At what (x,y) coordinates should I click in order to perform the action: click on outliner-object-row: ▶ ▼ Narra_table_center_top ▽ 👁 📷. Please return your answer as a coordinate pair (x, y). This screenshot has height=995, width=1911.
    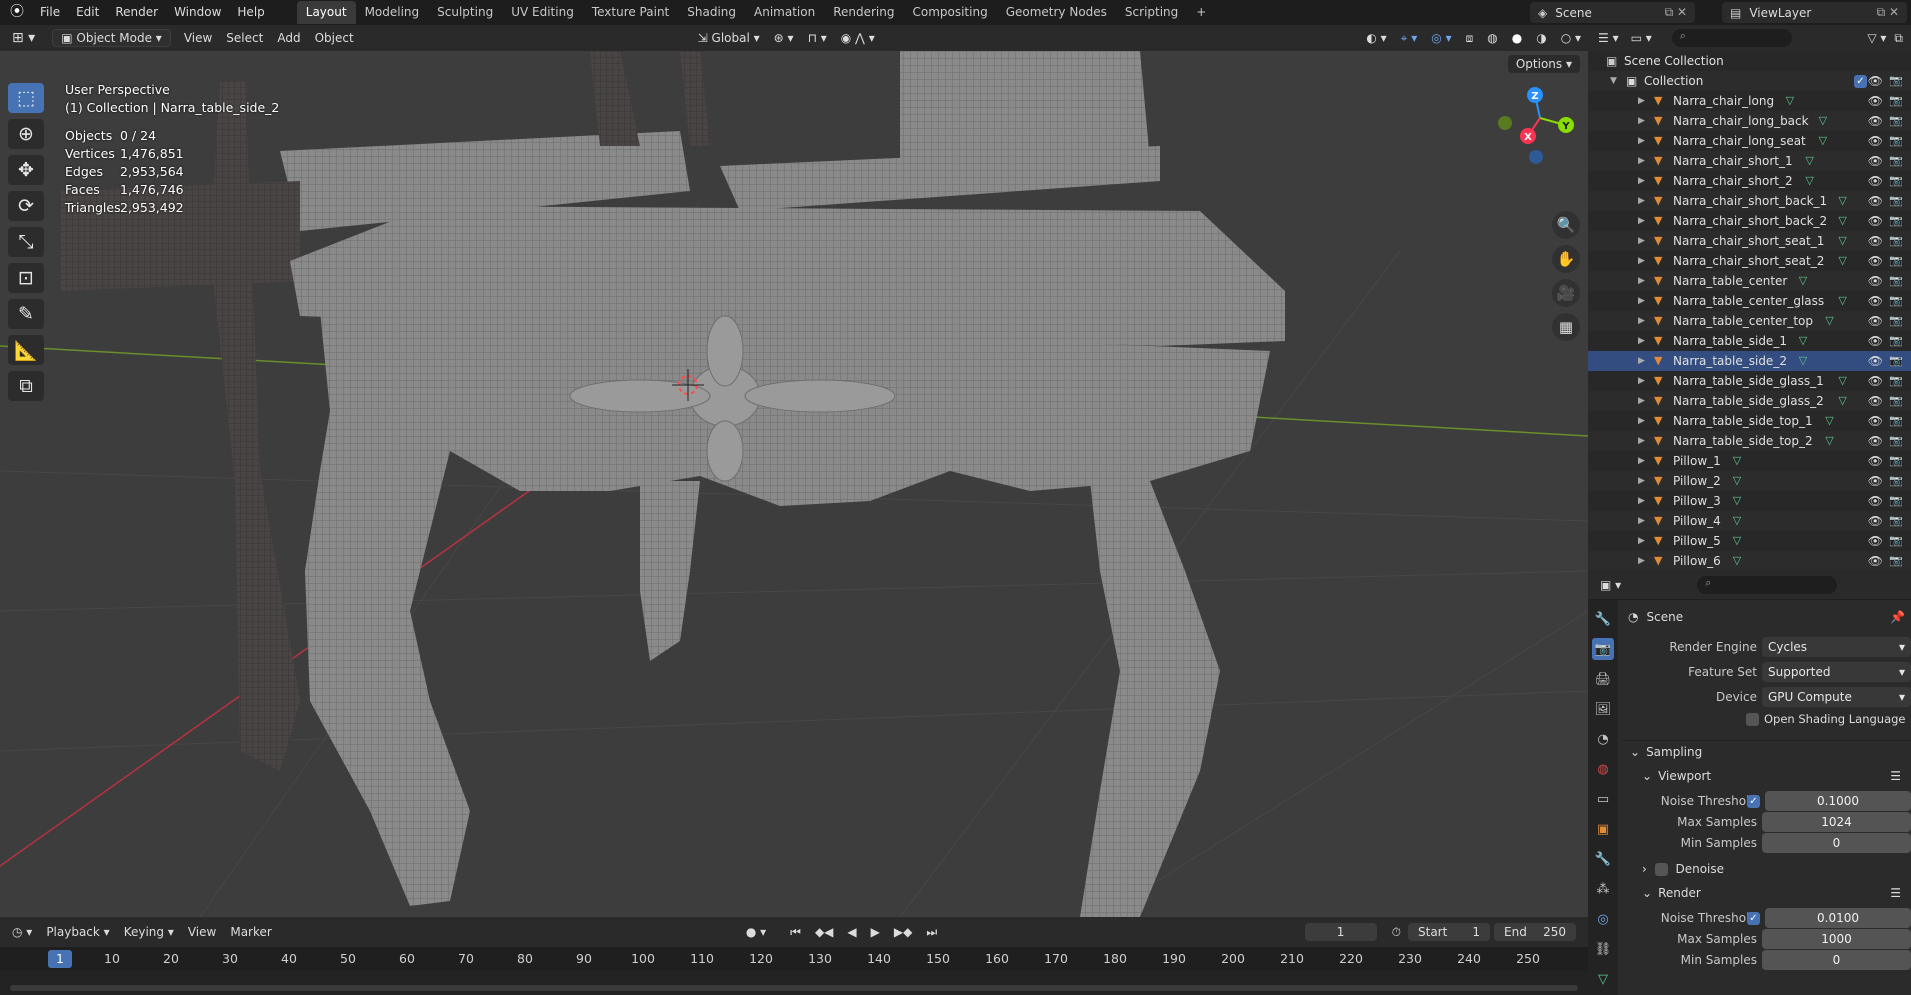
    Looking at the image, I should click on (1749, 321).